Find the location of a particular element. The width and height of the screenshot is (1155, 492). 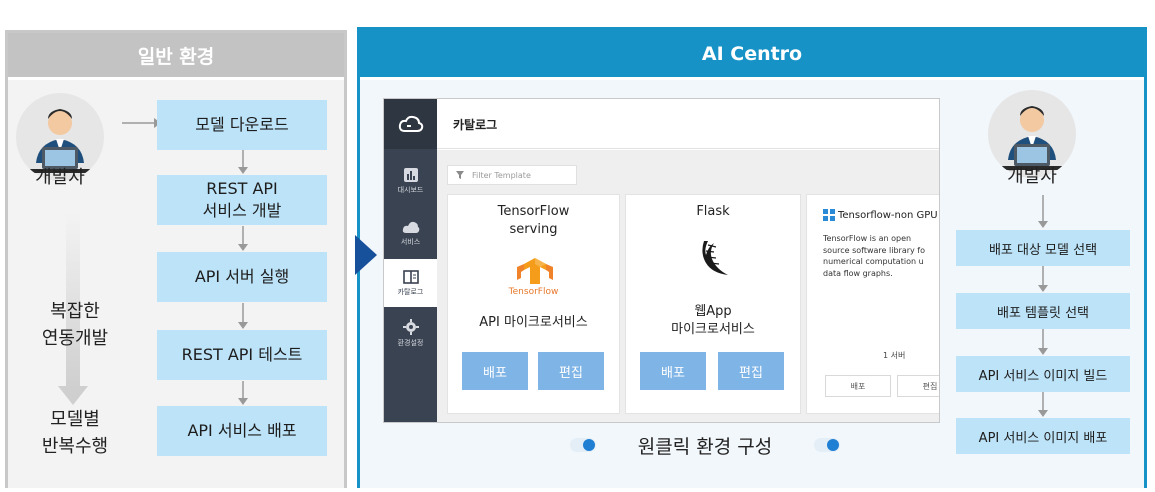

step-api-server-run: API 서버 실행 is located at coordinates (242, 277).